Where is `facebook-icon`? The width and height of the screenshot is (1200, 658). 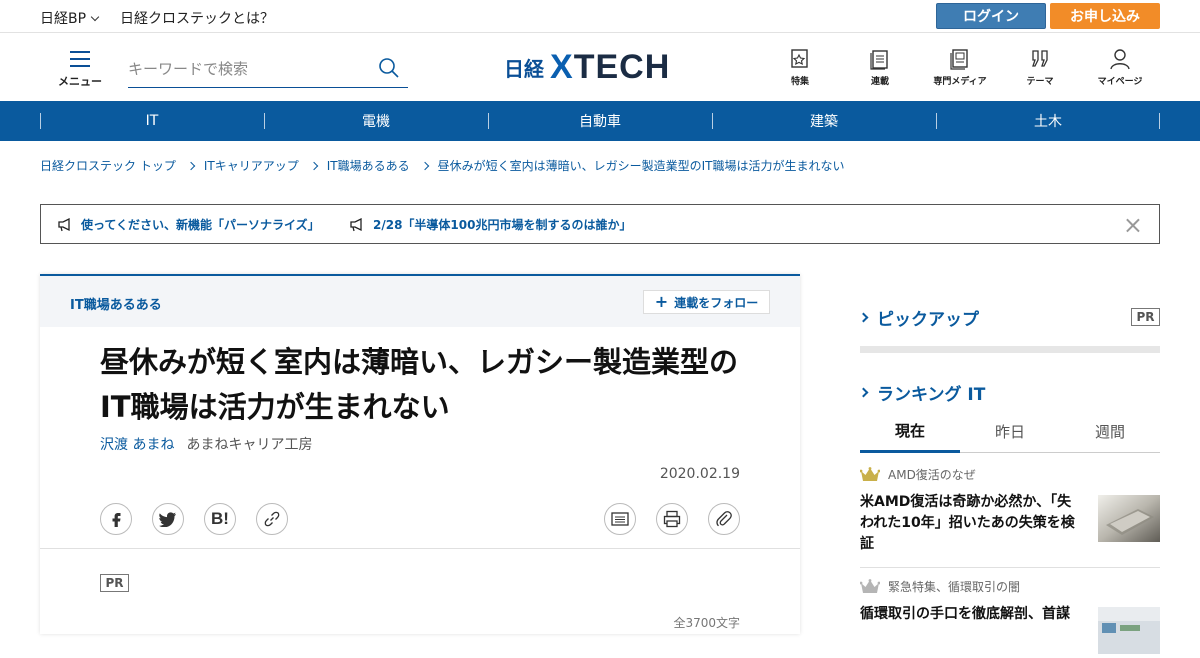
facebook-icon is located at coordinates (116, 520).